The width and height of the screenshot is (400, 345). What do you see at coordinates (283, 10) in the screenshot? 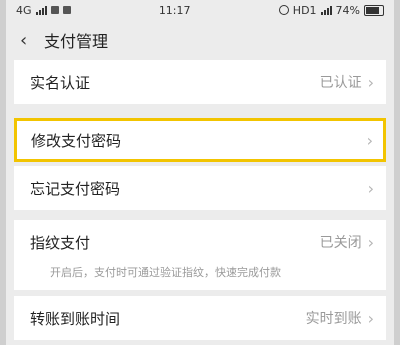
I see `alarm-icon` at bounding box center [283, 10].